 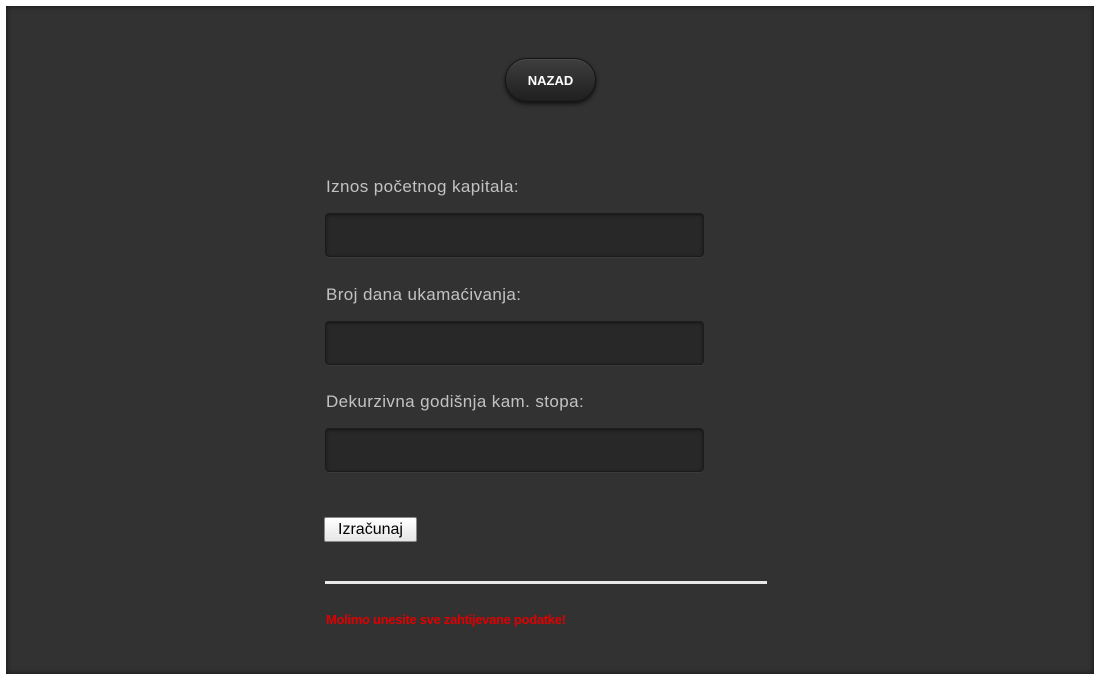 I want to click on rate-input, so click(x=514, y=450).